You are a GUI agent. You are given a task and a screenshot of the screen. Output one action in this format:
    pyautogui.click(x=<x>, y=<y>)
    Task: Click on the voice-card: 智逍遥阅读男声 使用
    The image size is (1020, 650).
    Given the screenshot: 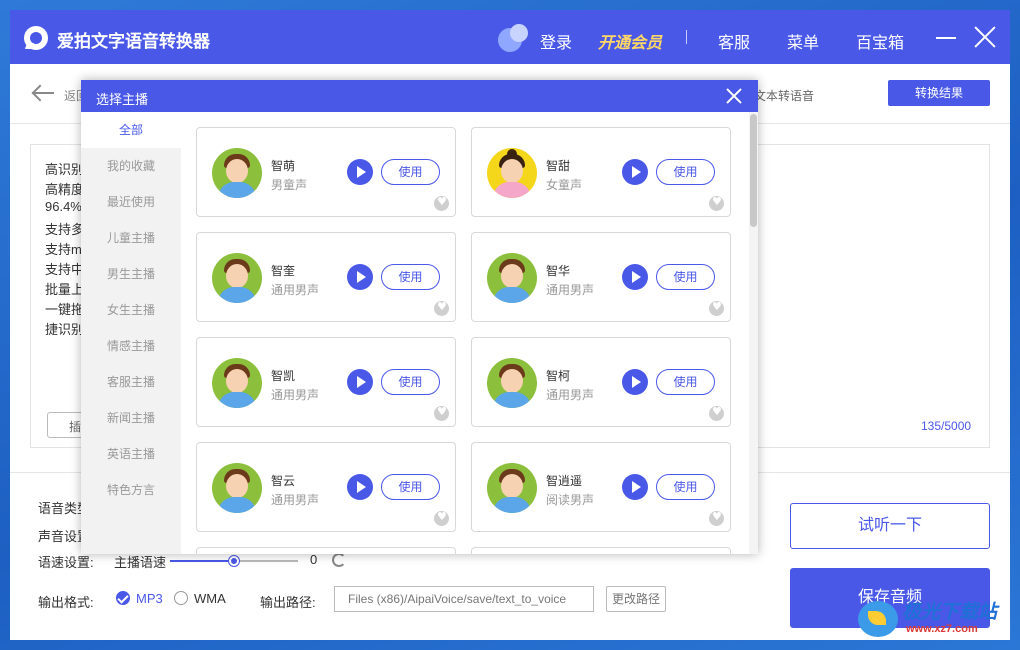 What is the action you would take?
    pyautogui.click(x=601, y=487)
    